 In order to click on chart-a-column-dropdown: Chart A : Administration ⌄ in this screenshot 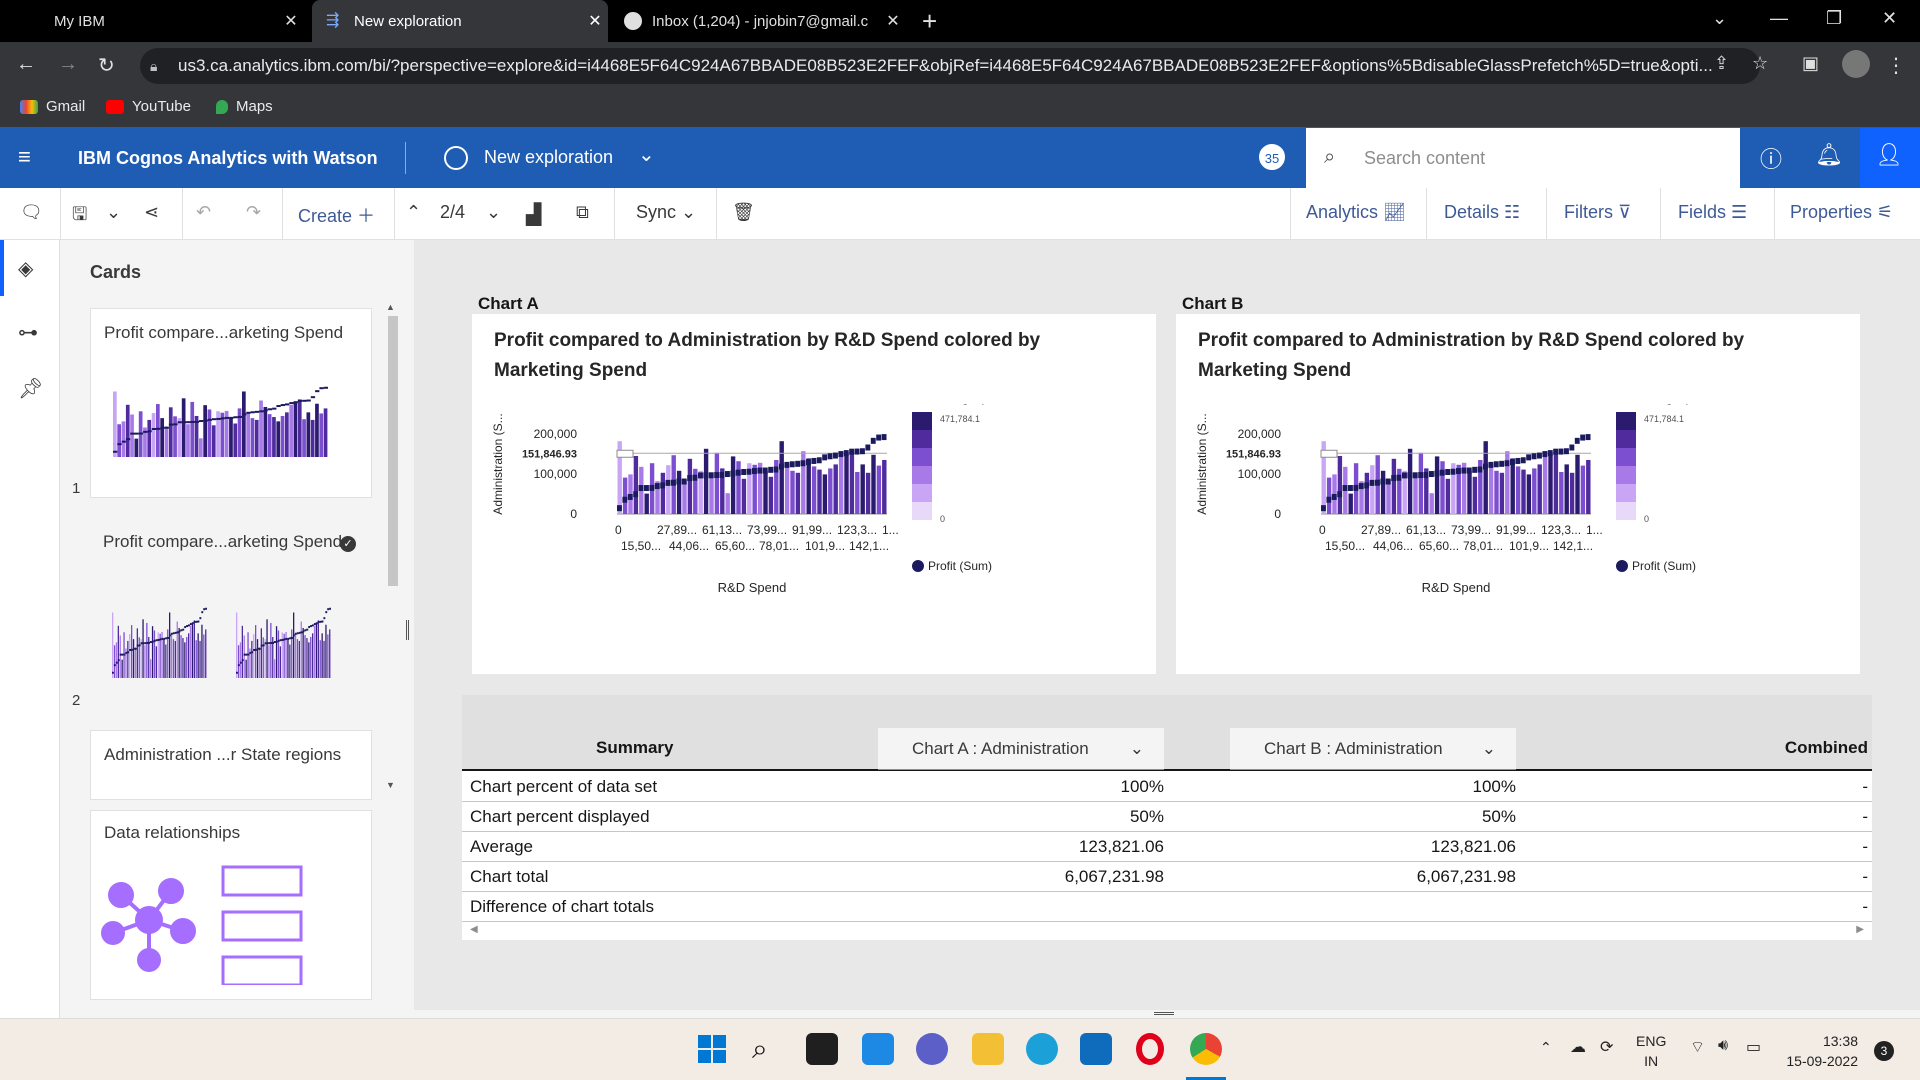, I will do `click(1021, 749)`.